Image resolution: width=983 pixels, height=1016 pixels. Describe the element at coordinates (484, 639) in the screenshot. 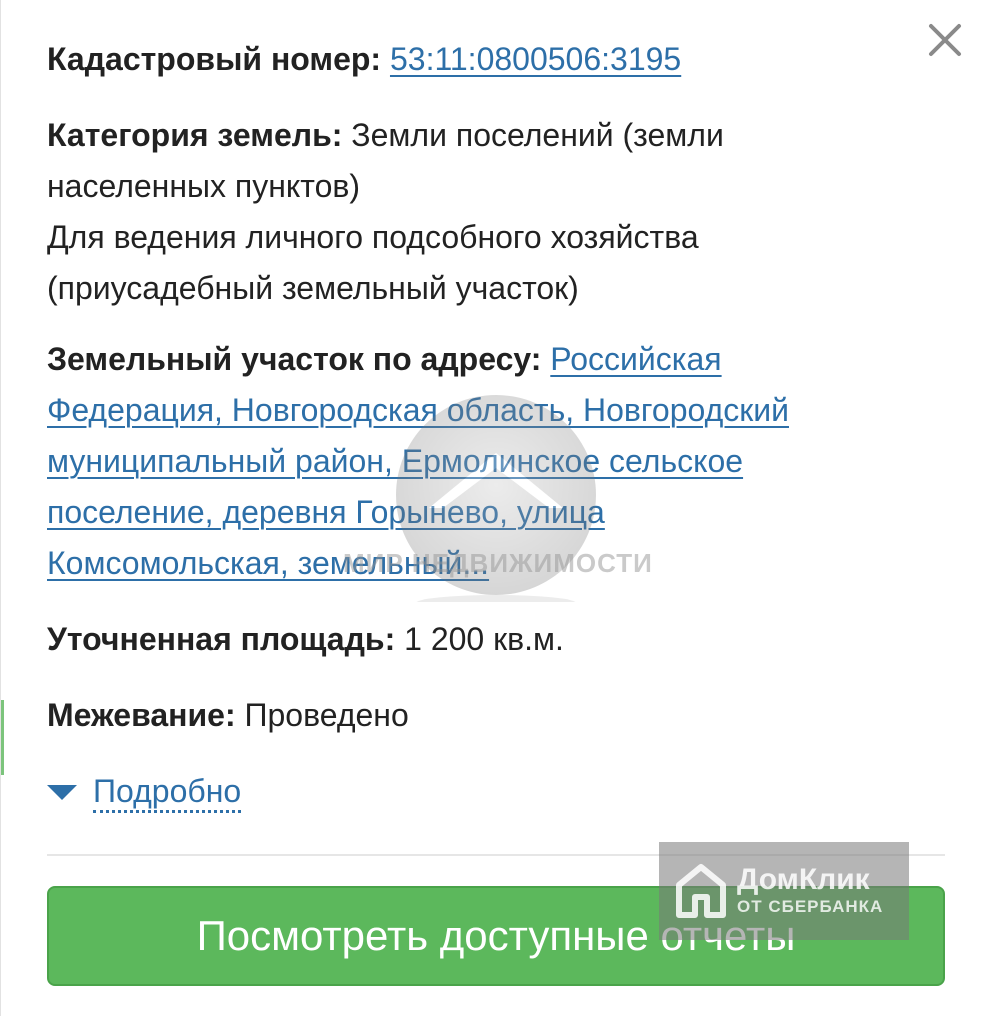

I see `area-value: 1 200 кв.м.` at that location.